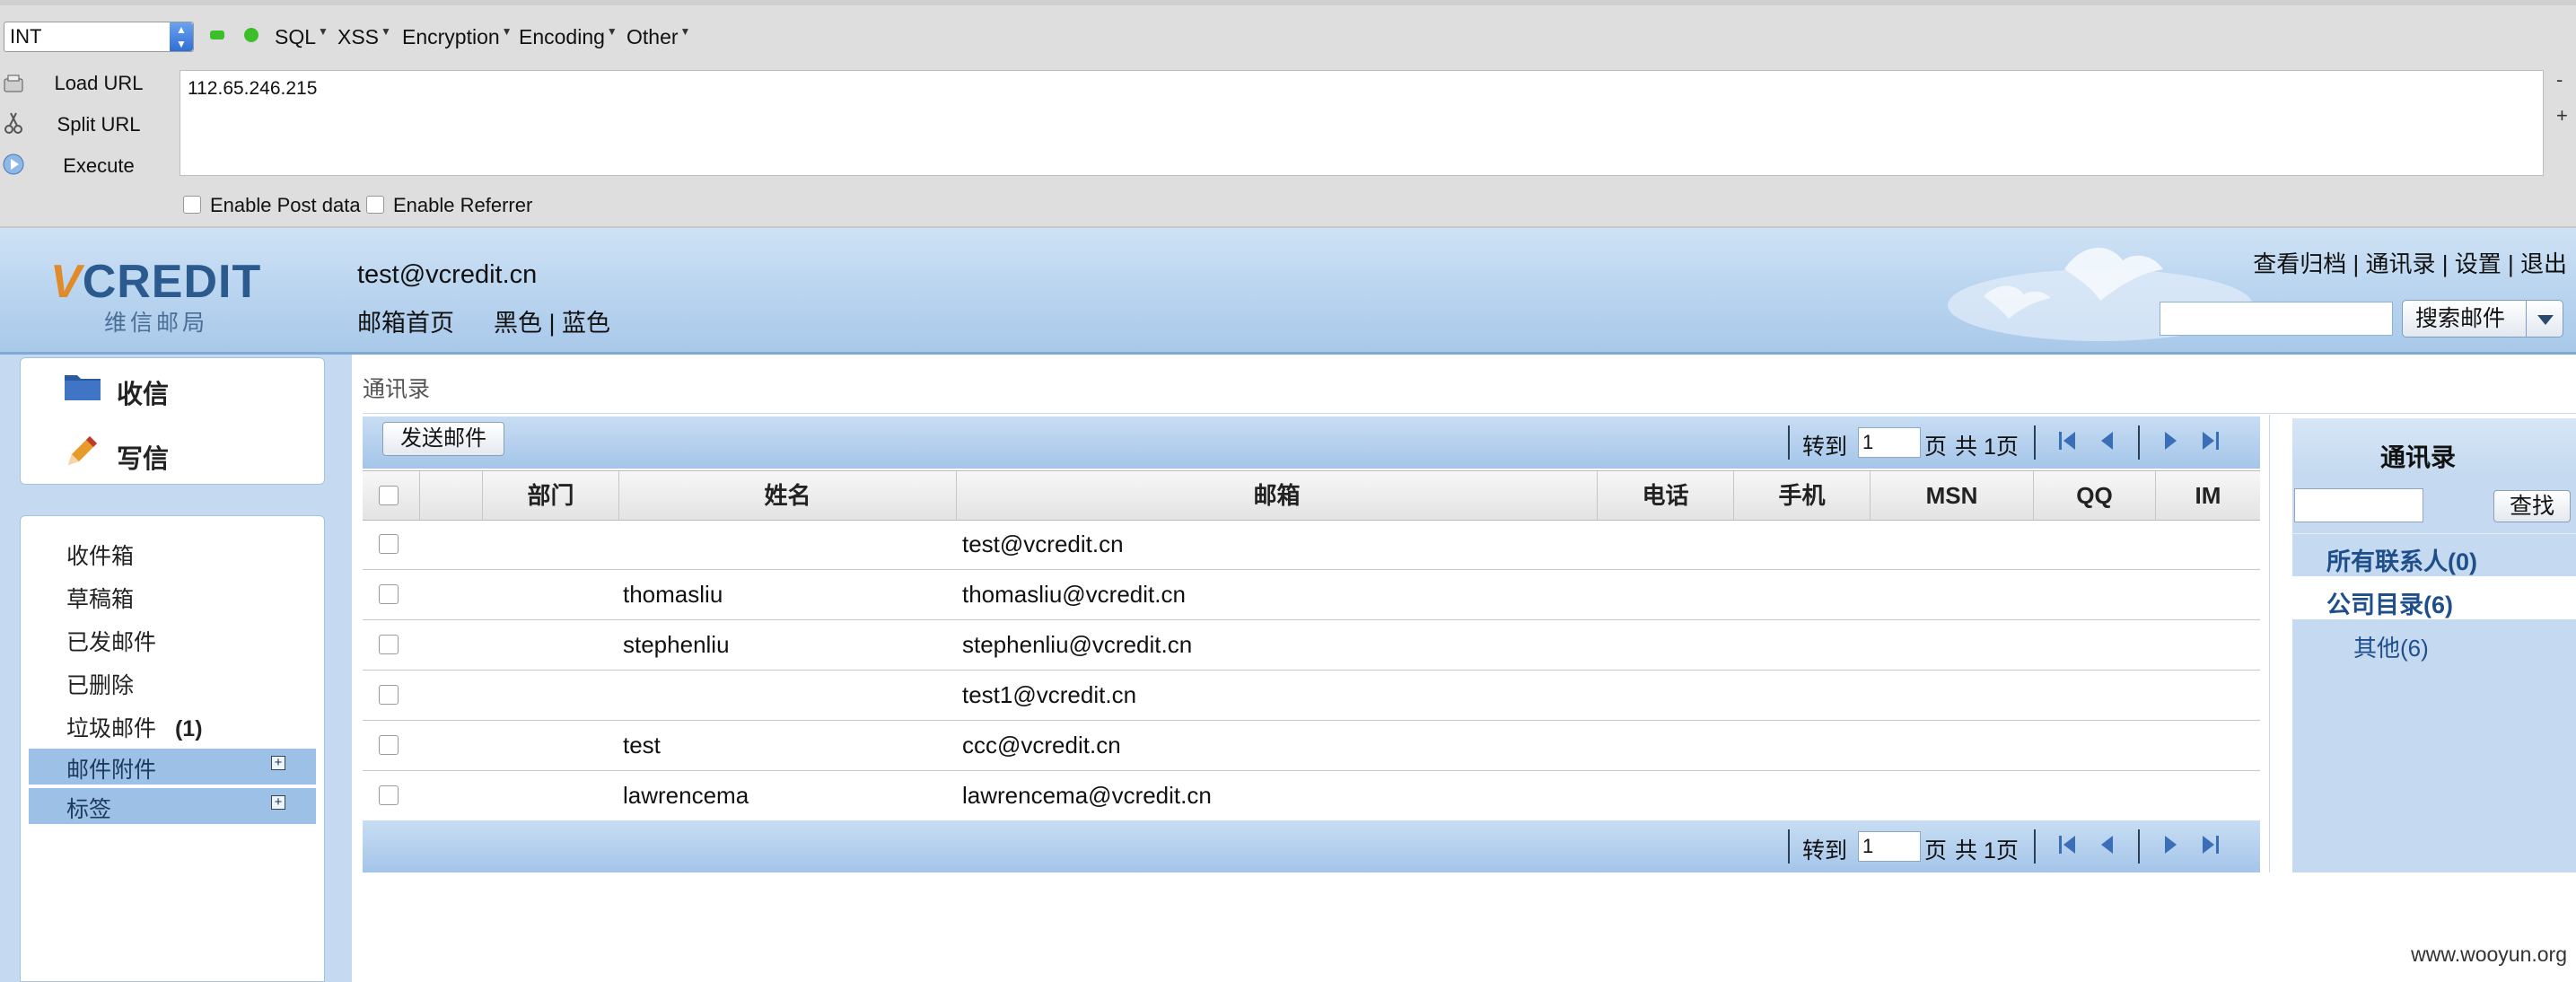 The height and width of the screenshot is (982, 2576). What do you see at coordinates (568, 37) in the screenshot?
I see `menu-encoding: Encoding ▼` at bounding box center [568, 37].